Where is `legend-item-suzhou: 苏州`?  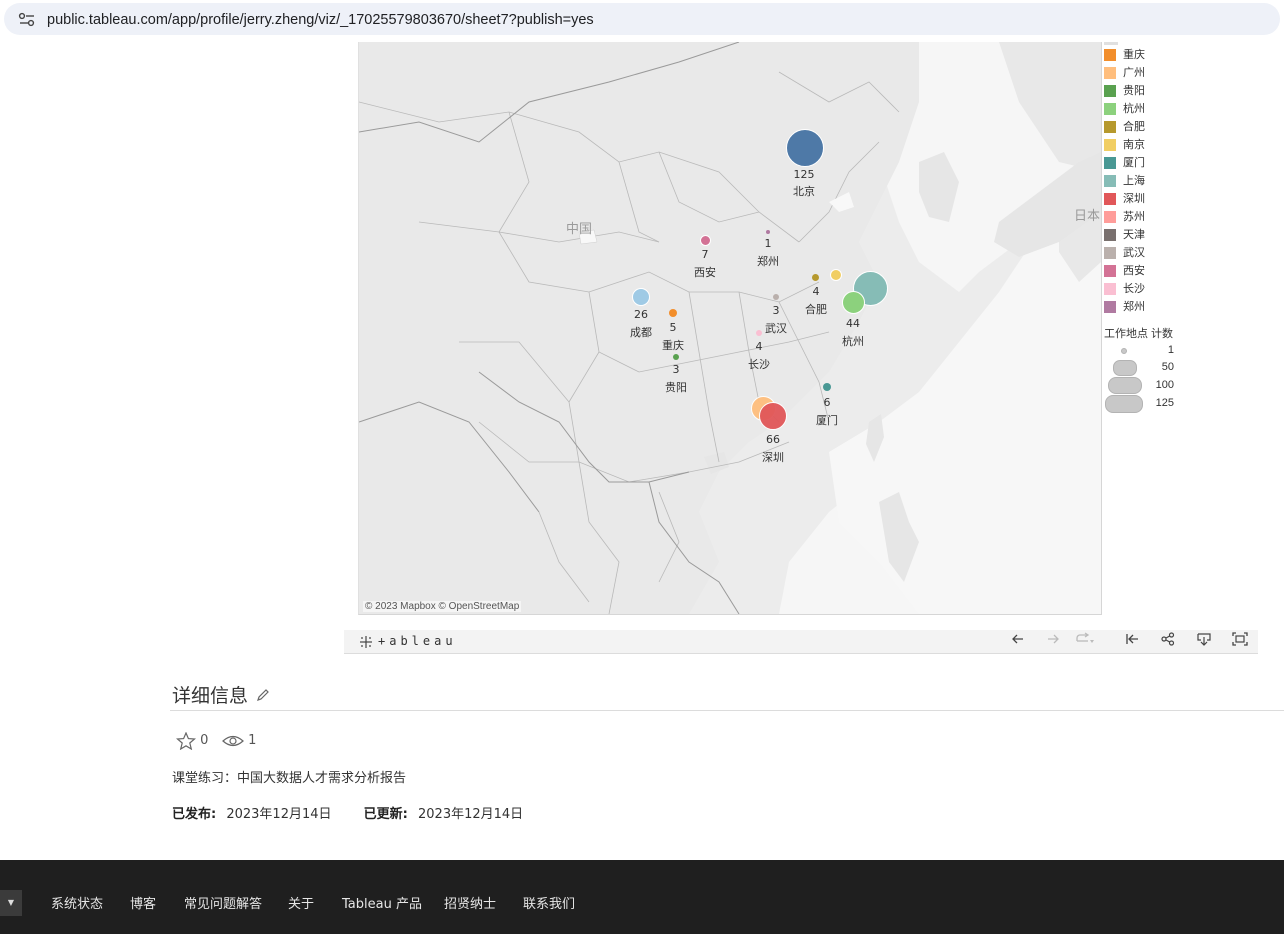
legend-item-suzhou: 苏州 is located at coordinates (1124, 217).